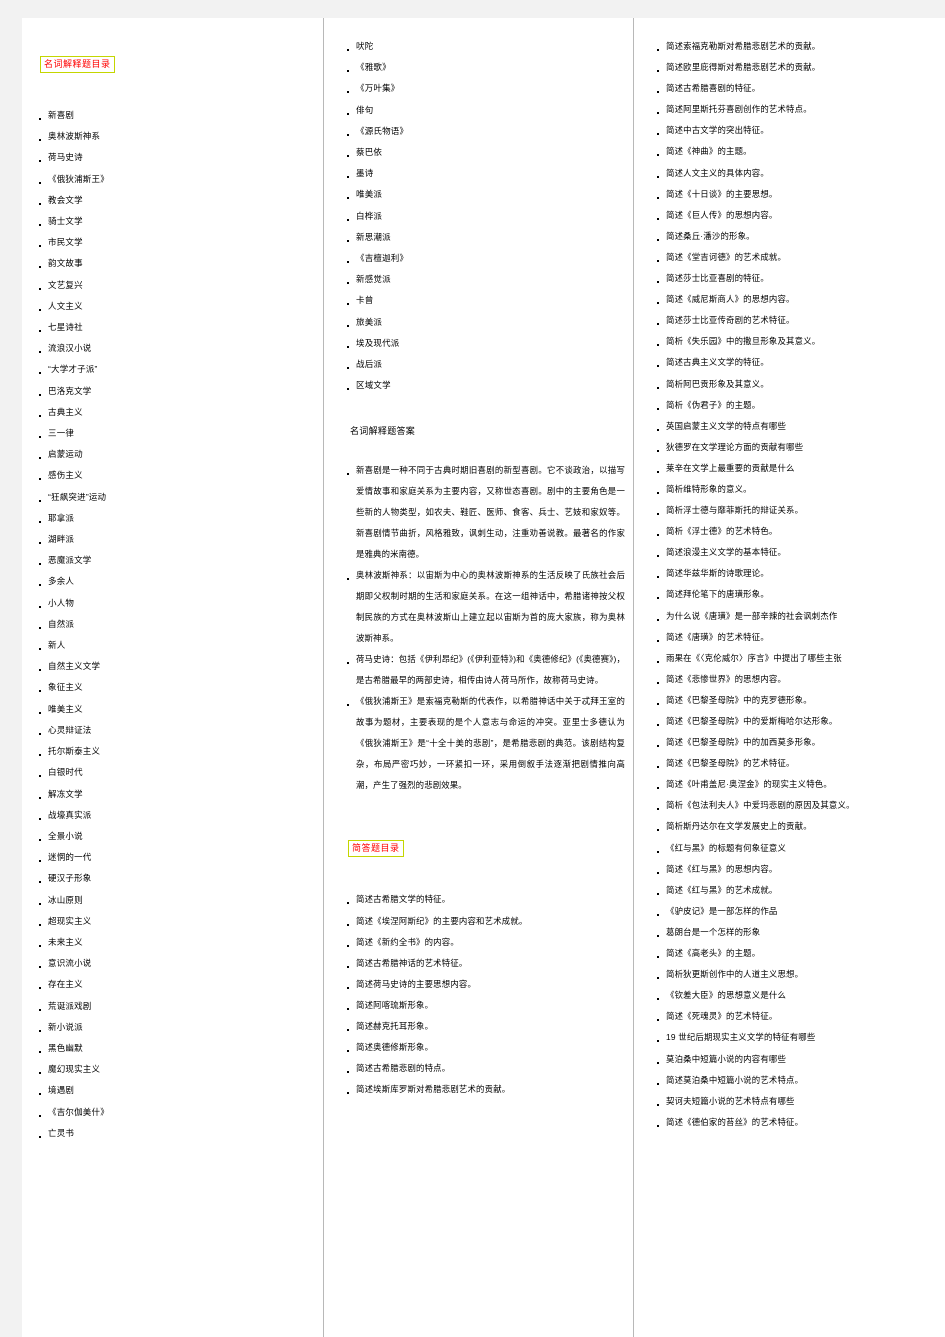 Image resolution: width=945 pixels, height=1337 pixels. What do you see at coordinates (793, 1037) in the screenshot?
I see `list-item: 19 世纪后期现实主义文学的特征有哪些` at bounding box center [793, 1037].